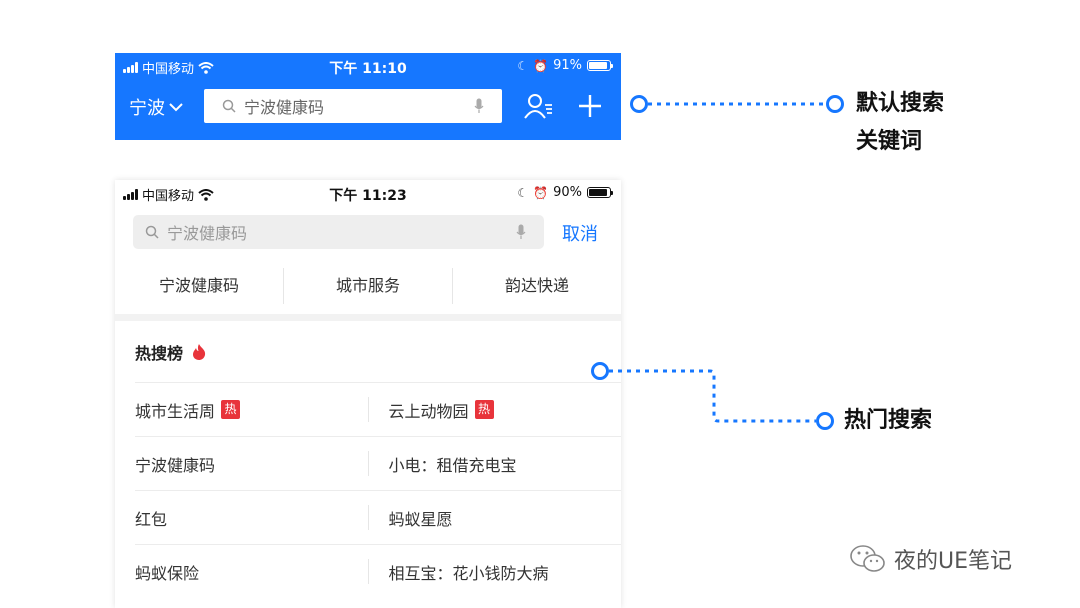 Image resolution: width=1080 pixels, height=608 pixels. Describe the element at coordinates (159, 353) in the screenshot. I see `hot-list-title-text: 热搜榜` at that location.